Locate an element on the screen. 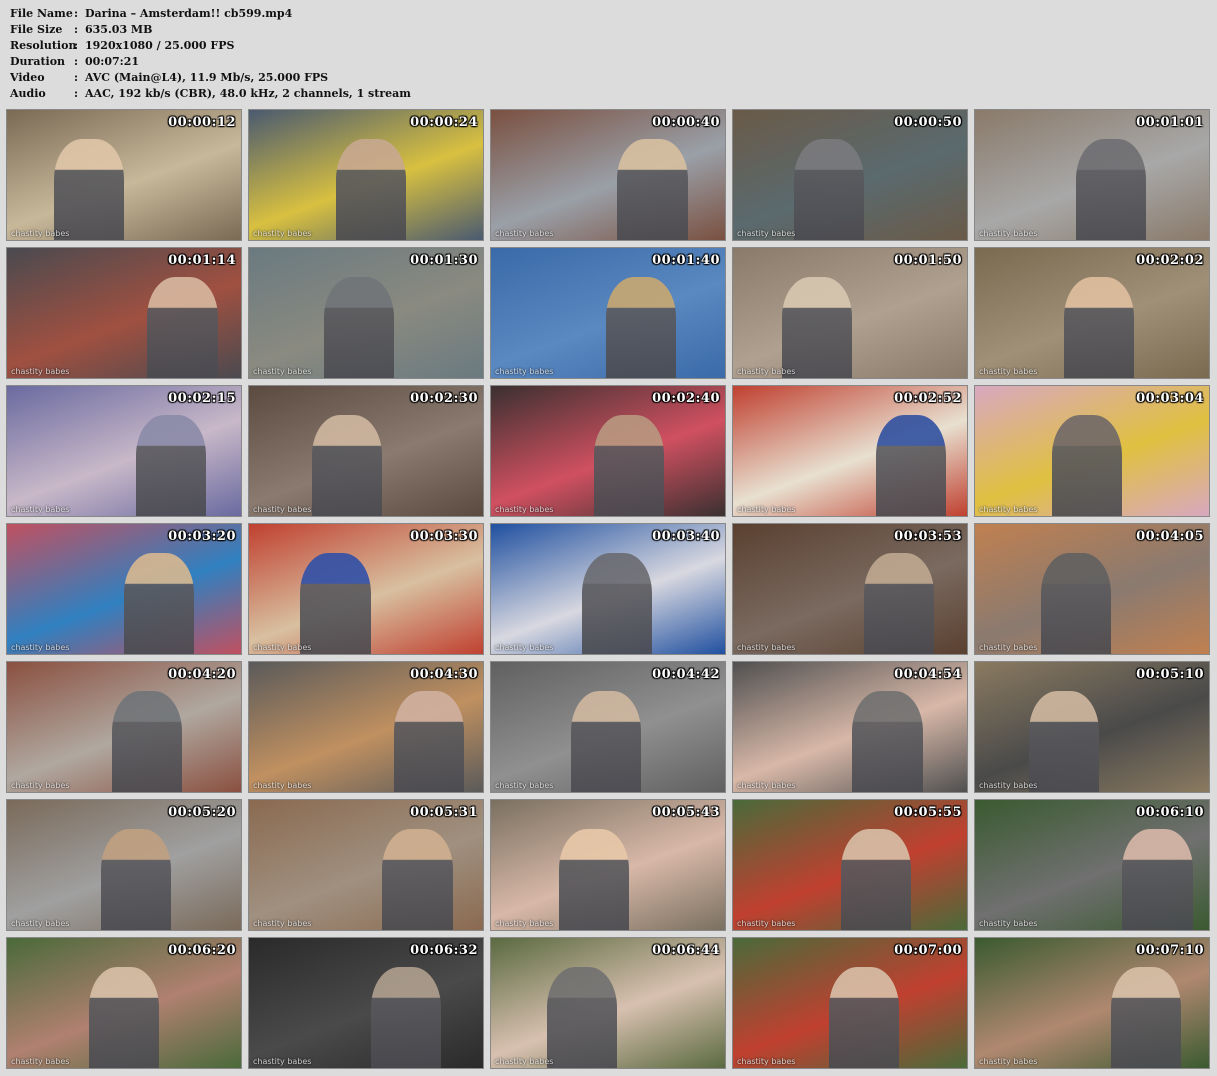 The width and height of the screenshot is (1217, 1076). video-thumbnail: 00:06:44 chastity babes is located at coordinates (608, 1003).